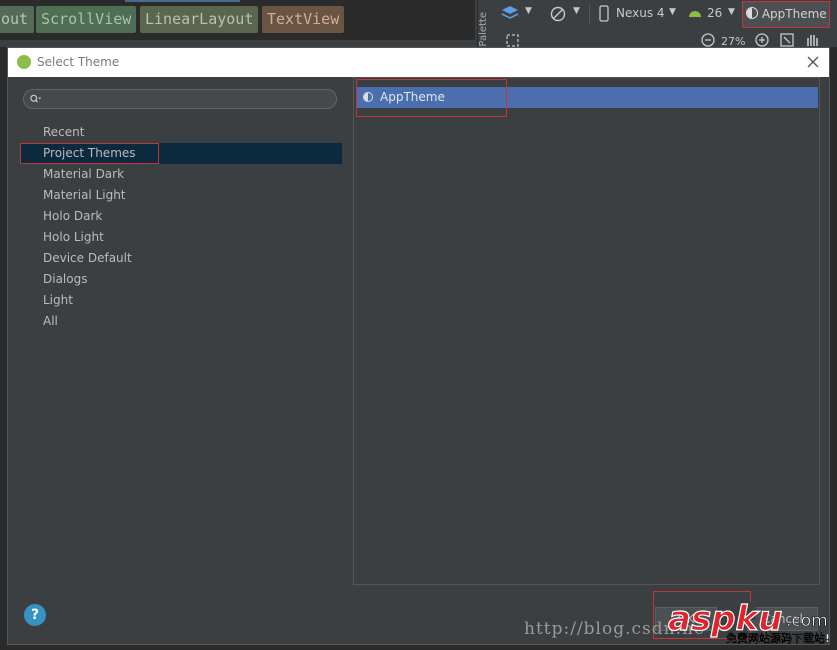  I want to click on help-button: ?, so click(35, 615).